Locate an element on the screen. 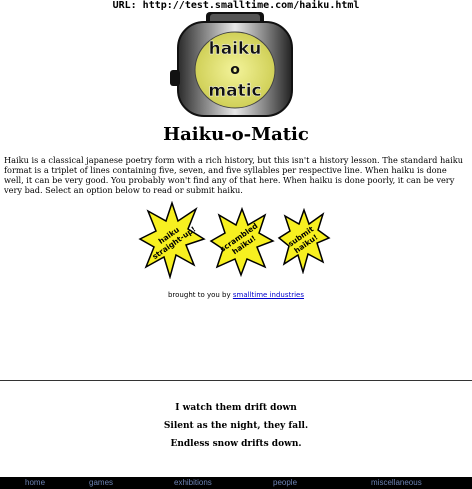 The width and height of the screenshot is (472, 489). nav-link-games: games is located at coordinates (101, 483).